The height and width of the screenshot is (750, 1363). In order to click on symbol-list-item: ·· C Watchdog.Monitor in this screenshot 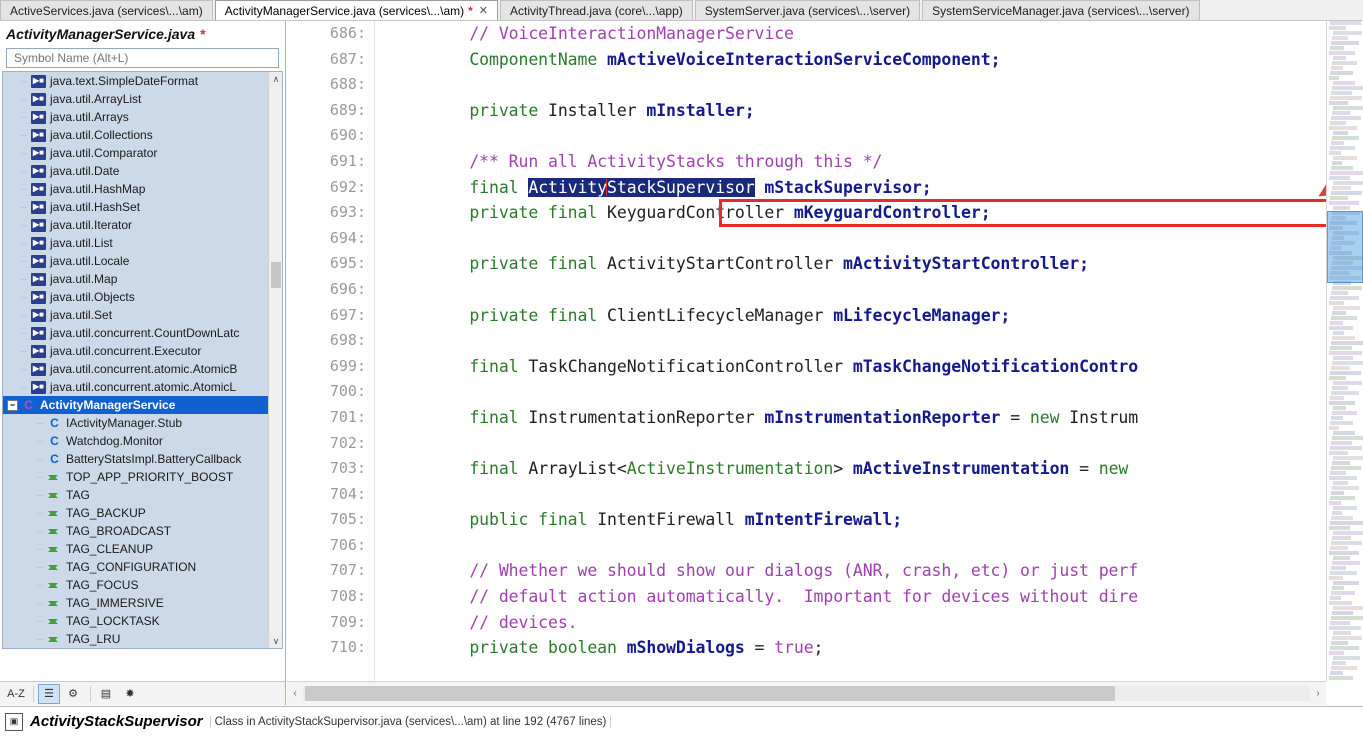, I will do `click(135, 441)`.